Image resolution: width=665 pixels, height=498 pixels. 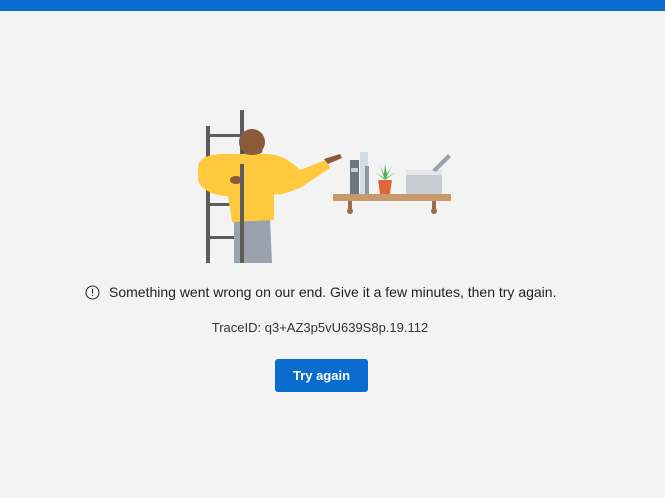 What do you see at coordinates (428, 174) in the screenshot?
I see `box` at bounding box center [428, 174].